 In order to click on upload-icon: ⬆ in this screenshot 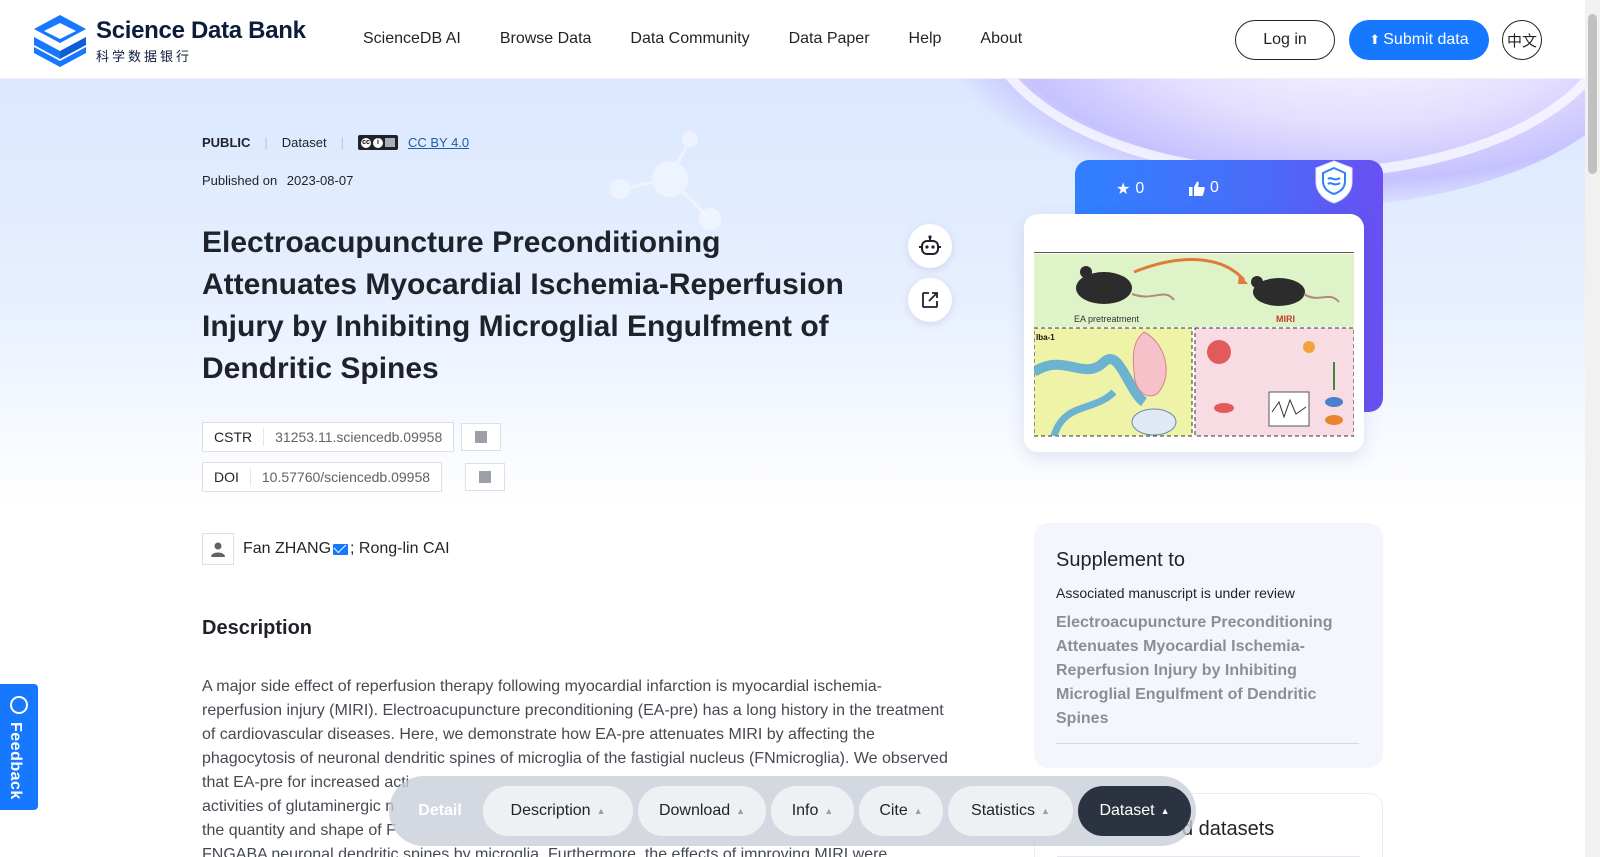, I will do `click(1375, 39)`.